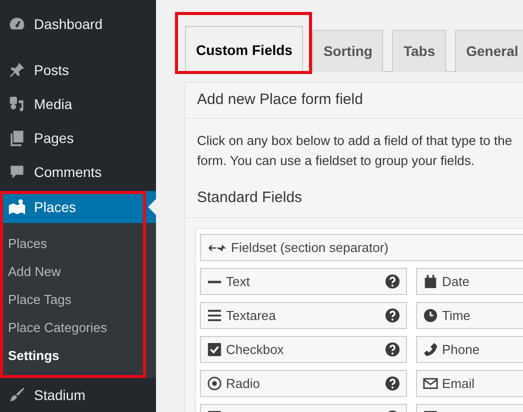  I want to click on panel-title: Add new Place form field, so click(354, 100).